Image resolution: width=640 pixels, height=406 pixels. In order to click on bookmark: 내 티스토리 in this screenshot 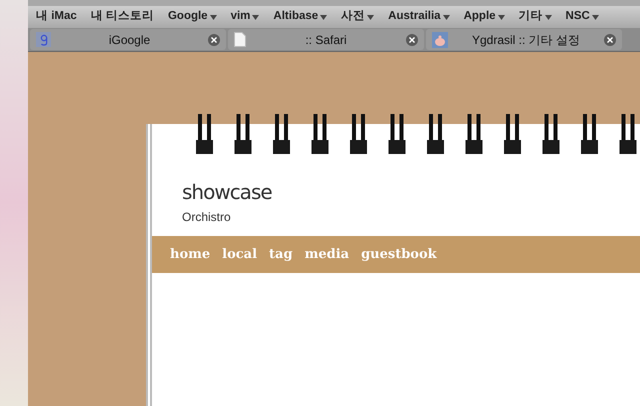, I will do `click(122, 17)`.